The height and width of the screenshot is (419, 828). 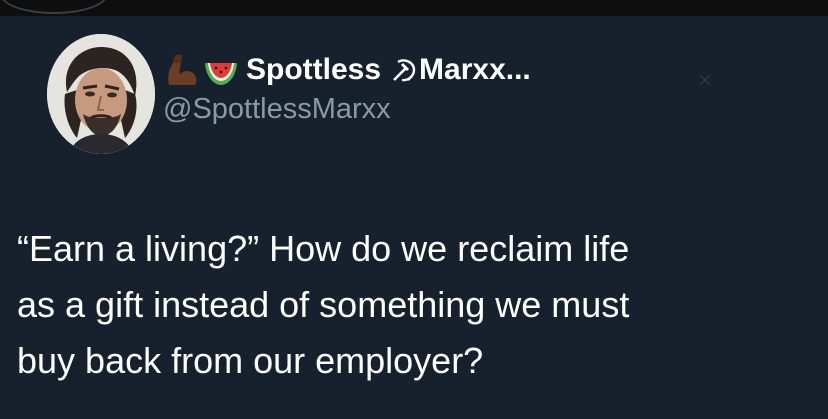 What do you see at coordinates (323, 248) in the screenshot?
I see `tweet-line-1: “Earn a living?” How do we reclaim life` at bounding box center [323, 248].